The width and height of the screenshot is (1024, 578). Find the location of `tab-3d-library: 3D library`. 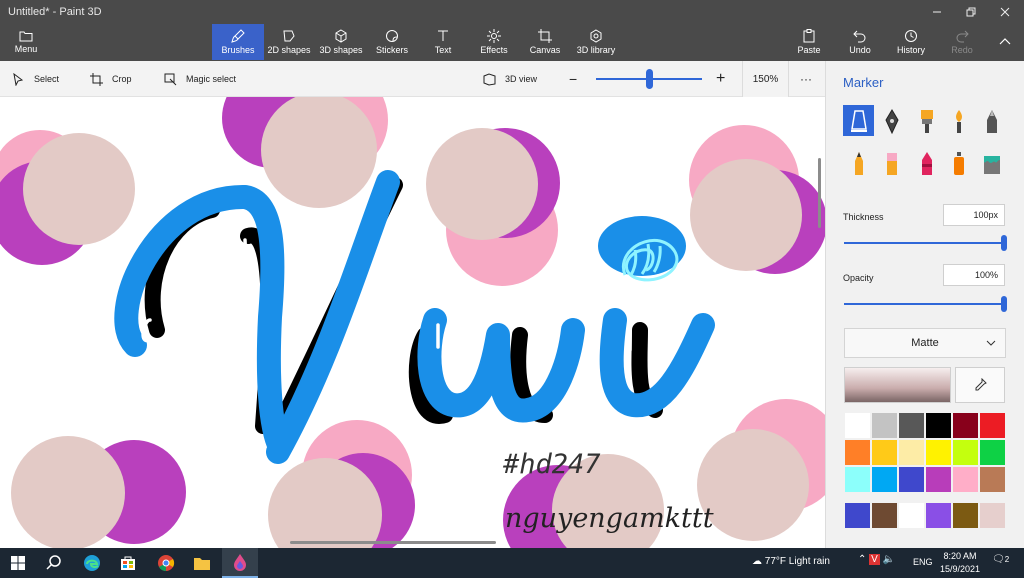

tab-3d-library: 3D library is located at coordinates (596, 42).